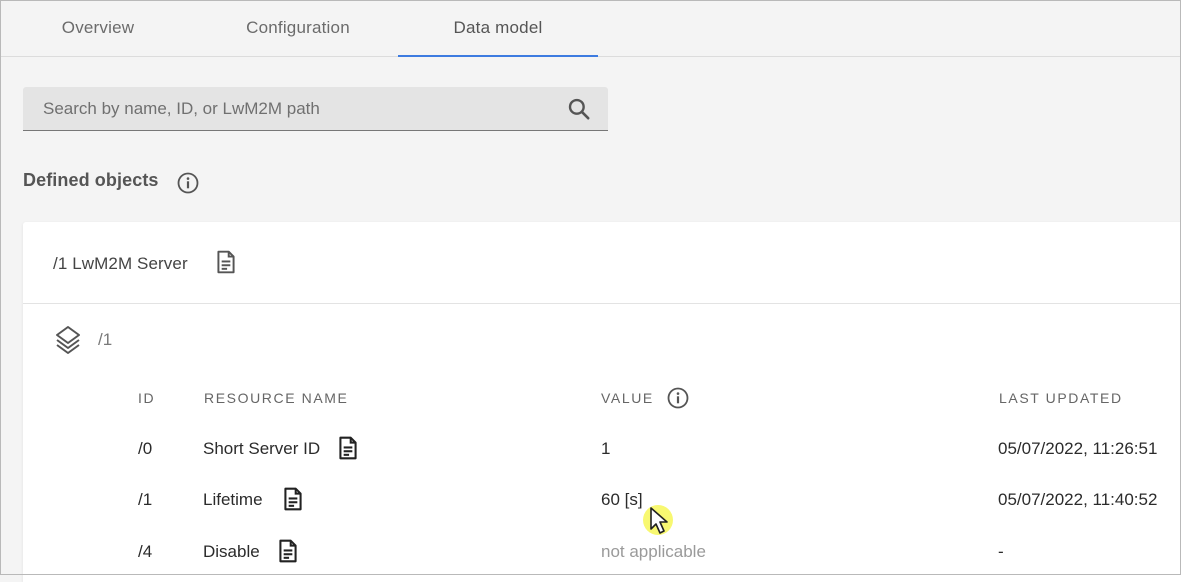 The height and width of the screenshot is (582, 1181). What do you see at coordinates (498, 28) in the screenshot?
I see `tab-data-model: Data model` at bounding box center [498, 28].